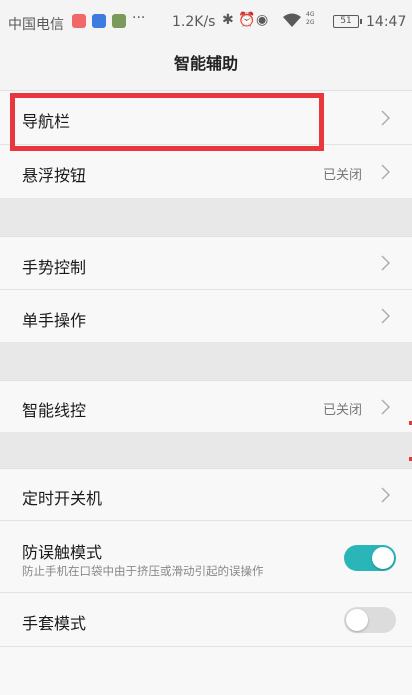 Image resolution: width=412 pixels, height=695 pixels. Describe the element at coordinates (99, 21) in the screenshot. I see `app-icon` at that location.